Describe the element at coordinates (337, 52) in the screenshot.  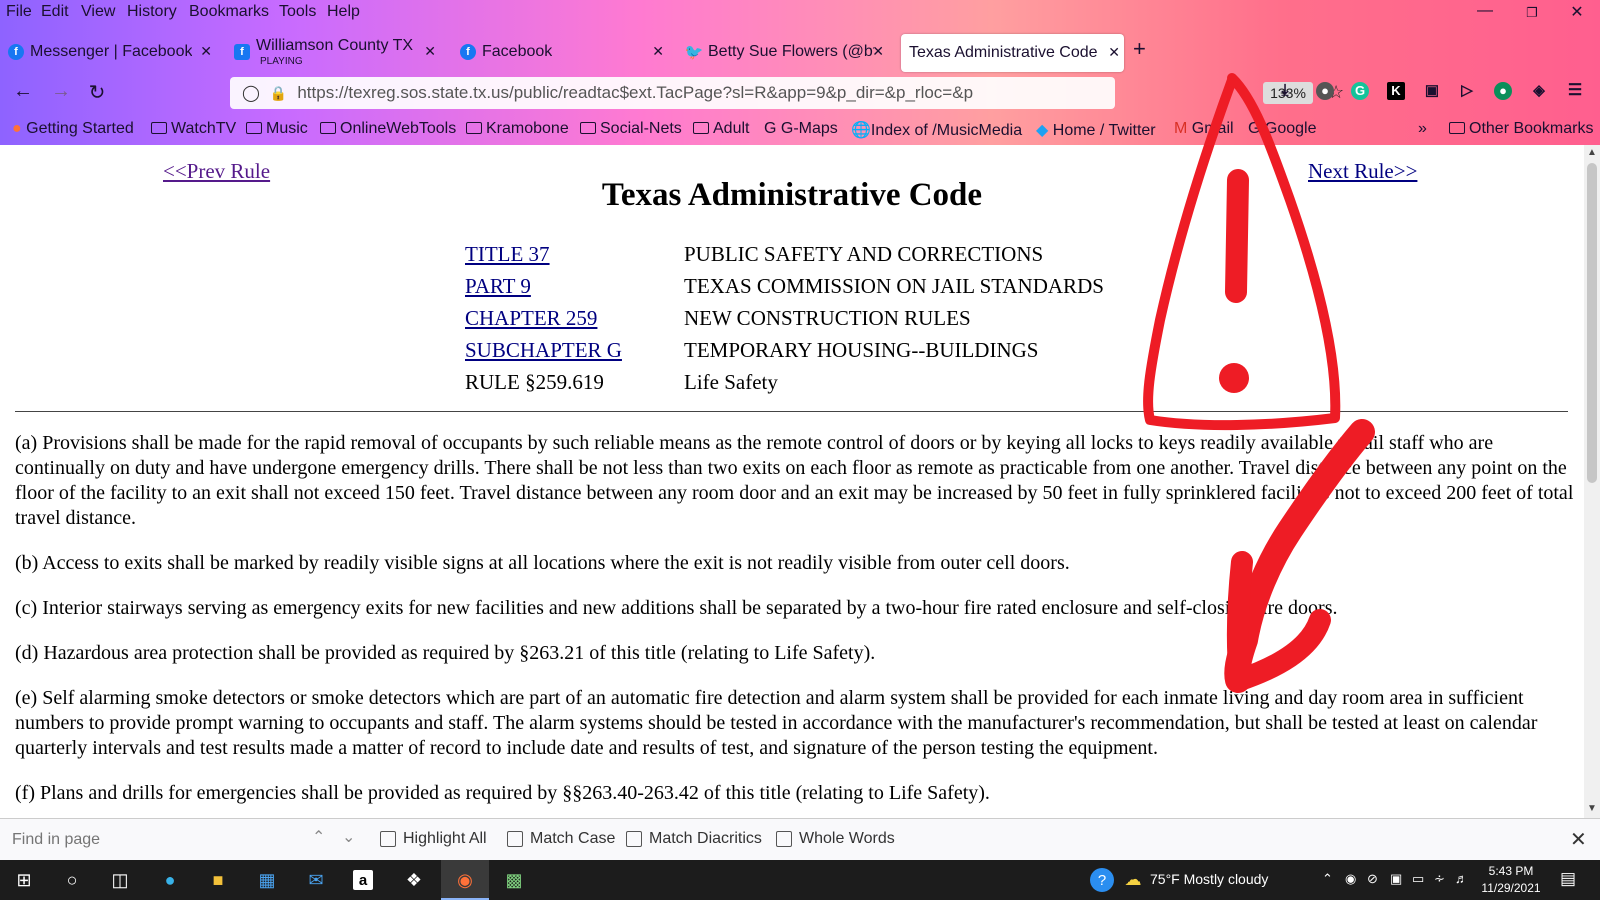
I see `tab-williamson-county: f Williamson County TX, S PLAYING ✕` at that location.